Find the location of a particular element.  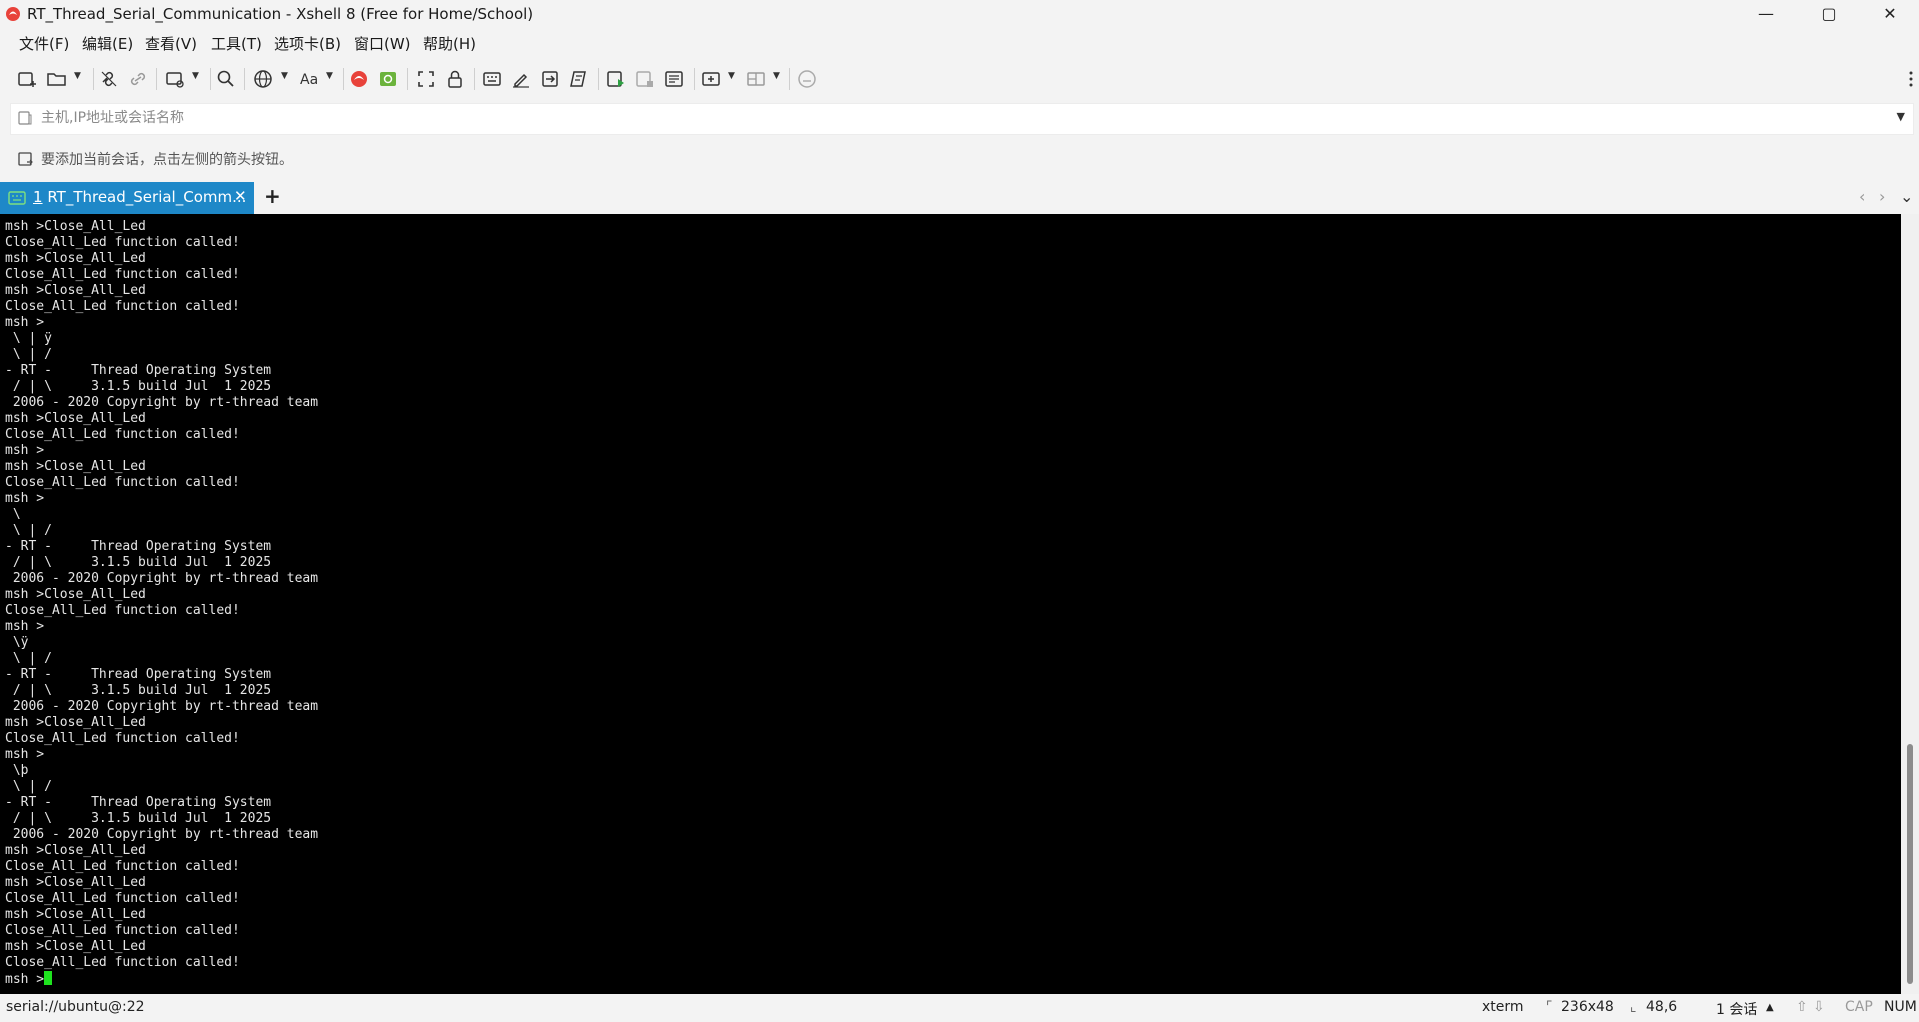

menu-edit: 编辑(E) is located at coordinates (107, 43).